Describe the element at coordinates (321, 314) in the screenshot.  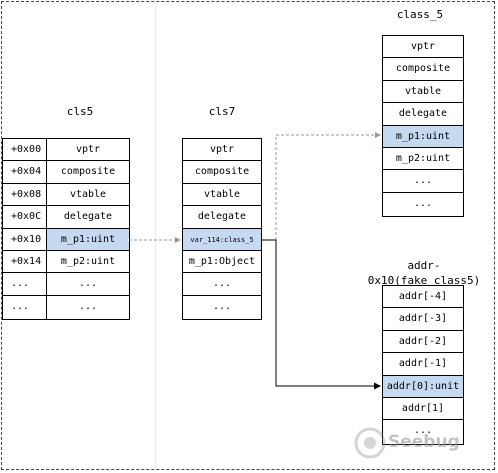
I see `solid-arrow-cls7-to-fake` at that location.